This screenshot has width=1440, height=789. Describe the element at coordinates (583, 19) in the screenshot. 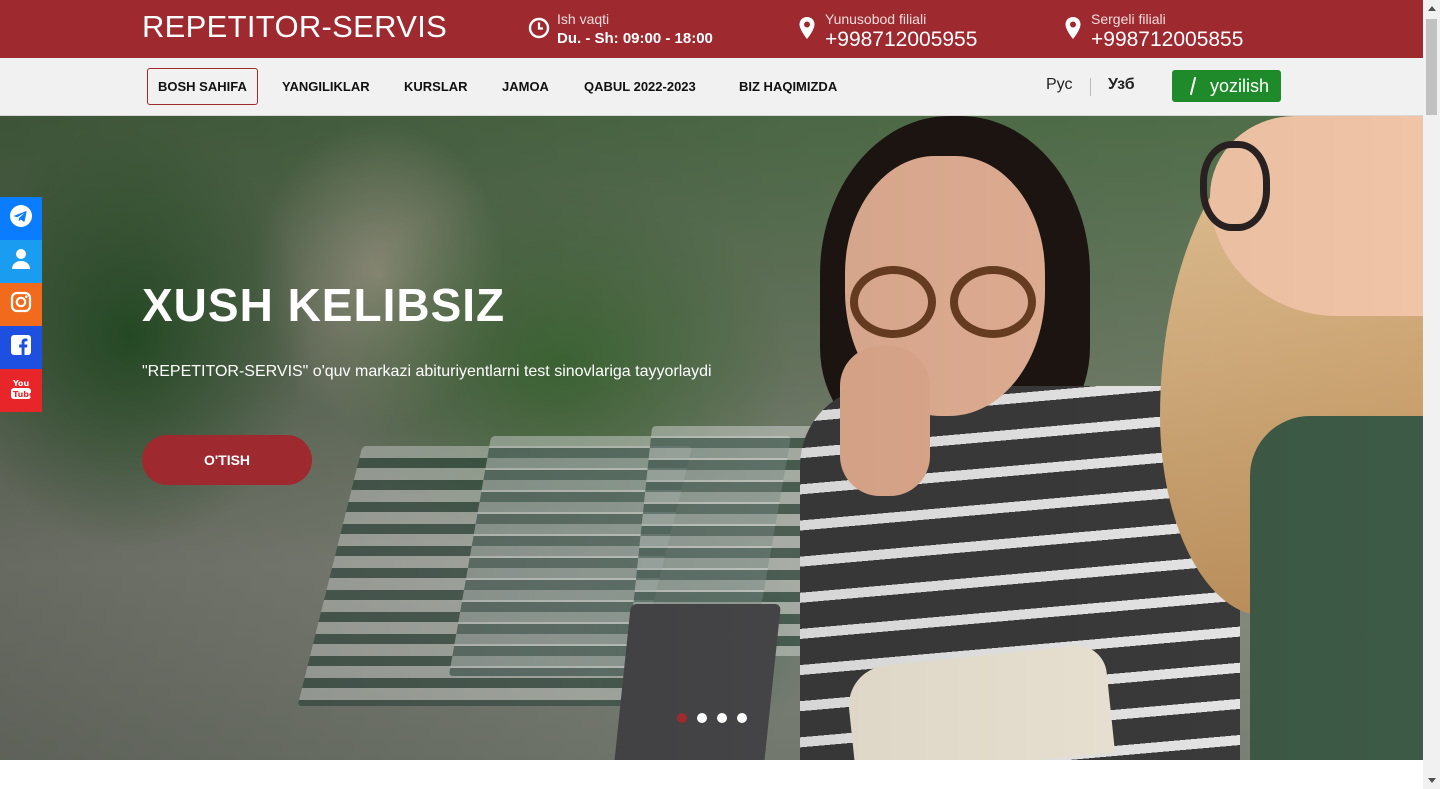

I see `hours-label: Ish vaqti` at that location.